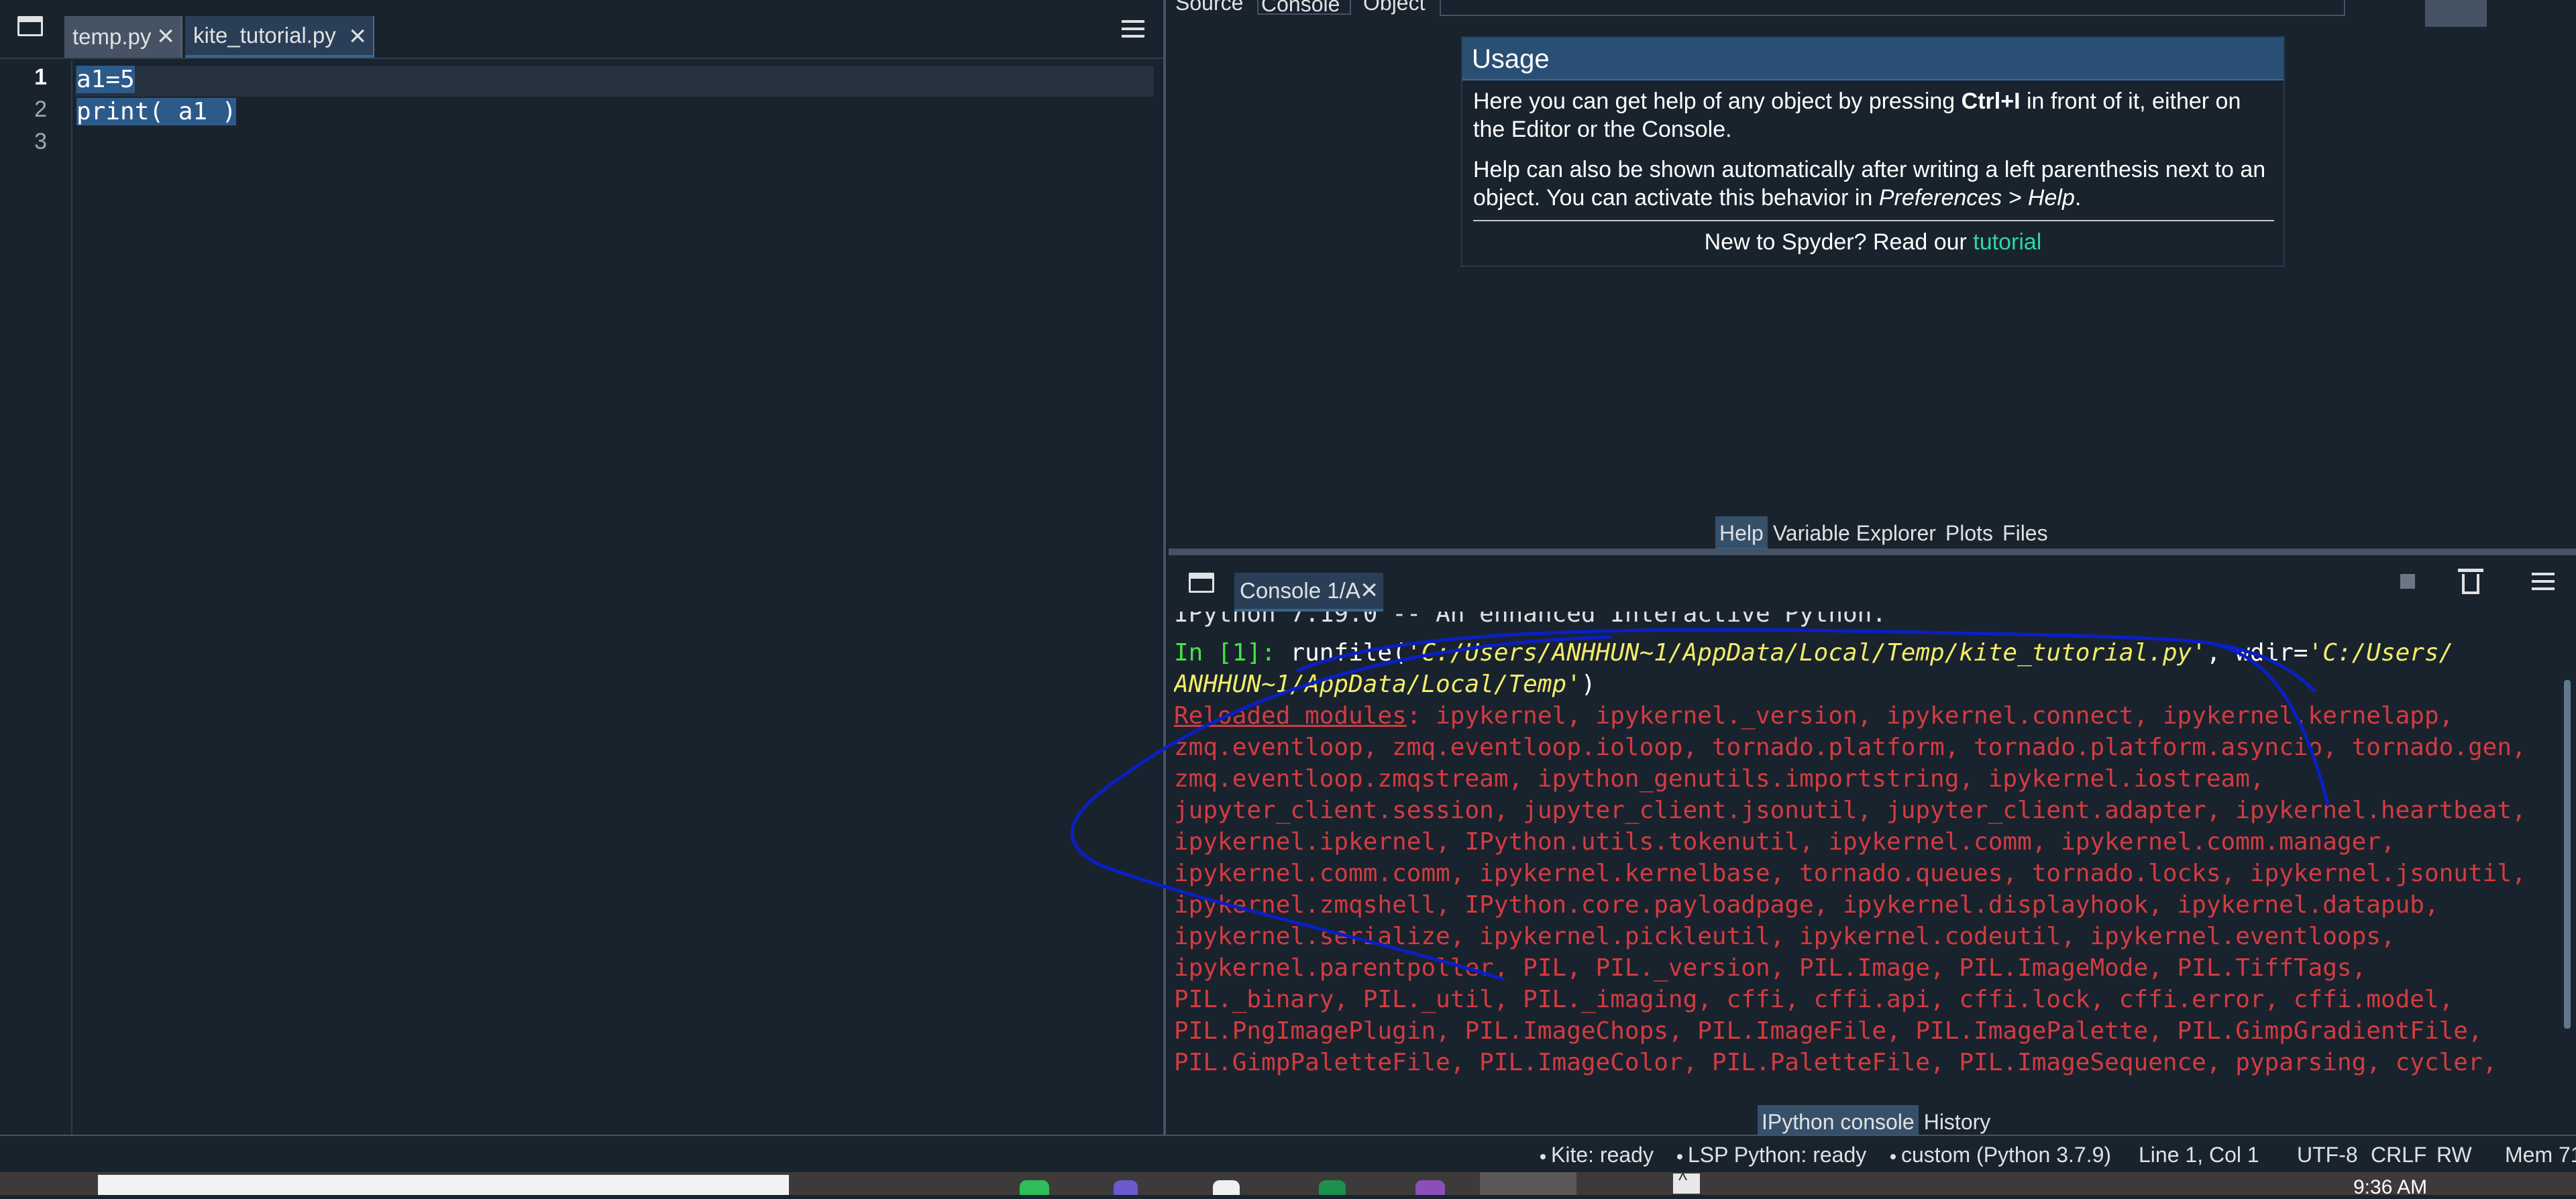 The image size is (2576, 1199). I want to click on taskbar-search-box, so click(443, 1185).